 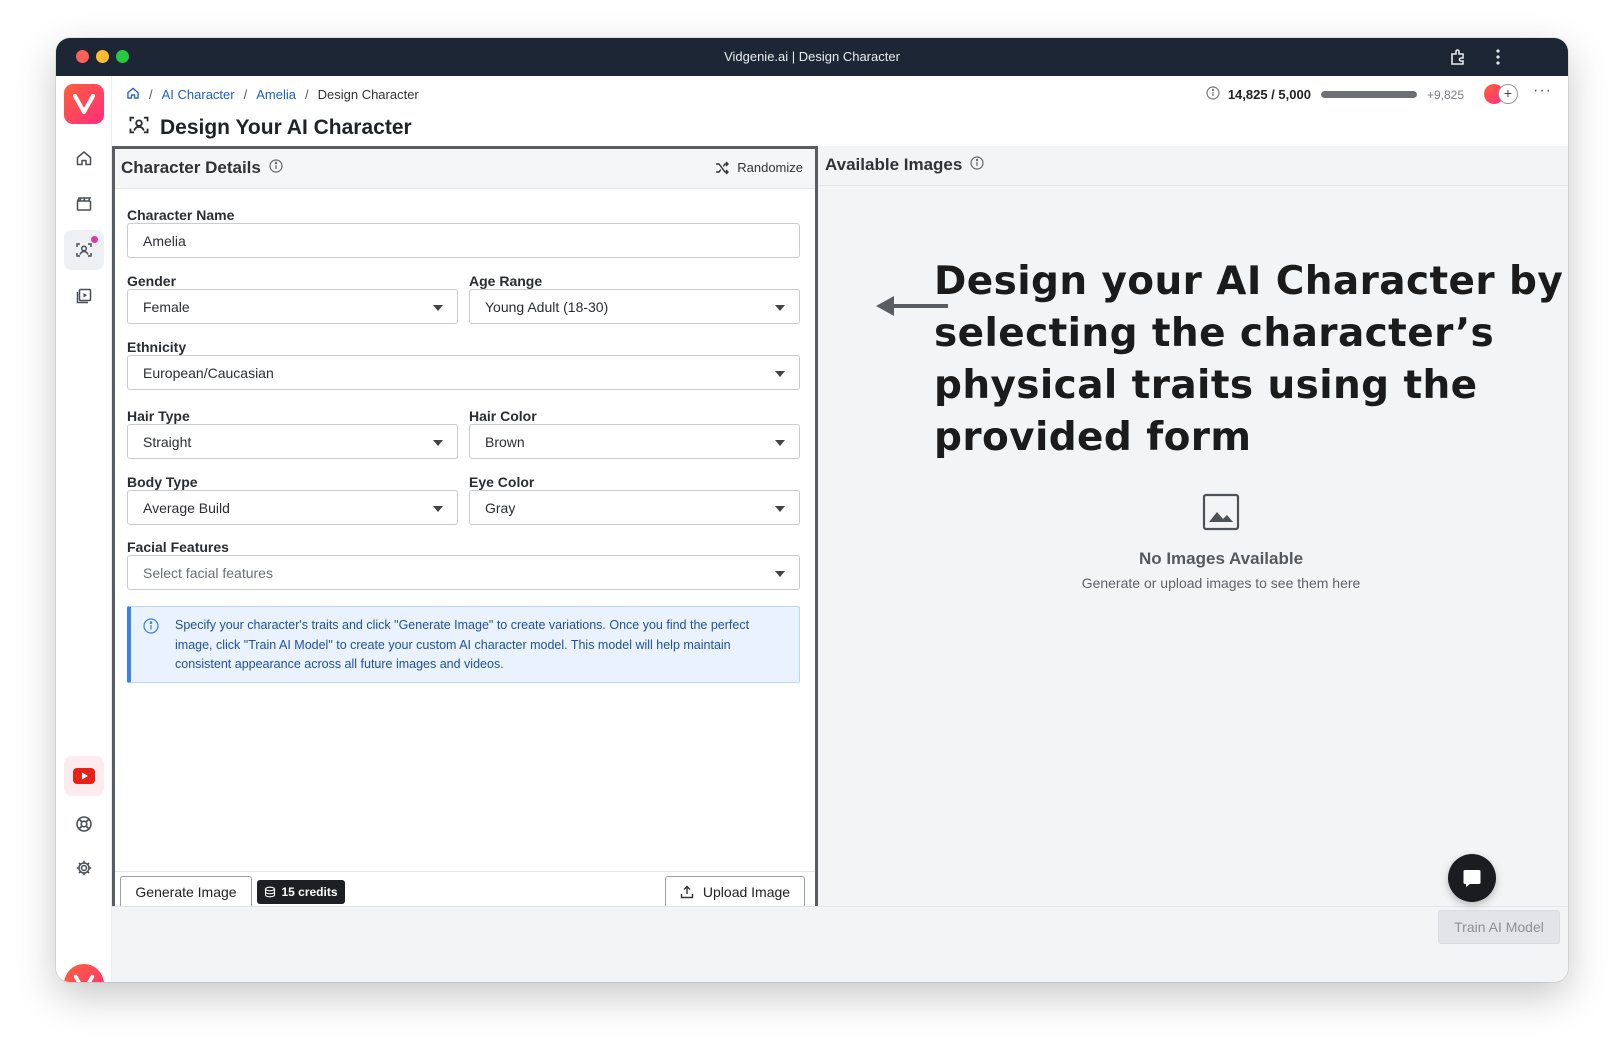 What do you see at coordinates (840, 944) in the screenshot?
I see `bottom-action-bar` at bounding box center [840, 944].